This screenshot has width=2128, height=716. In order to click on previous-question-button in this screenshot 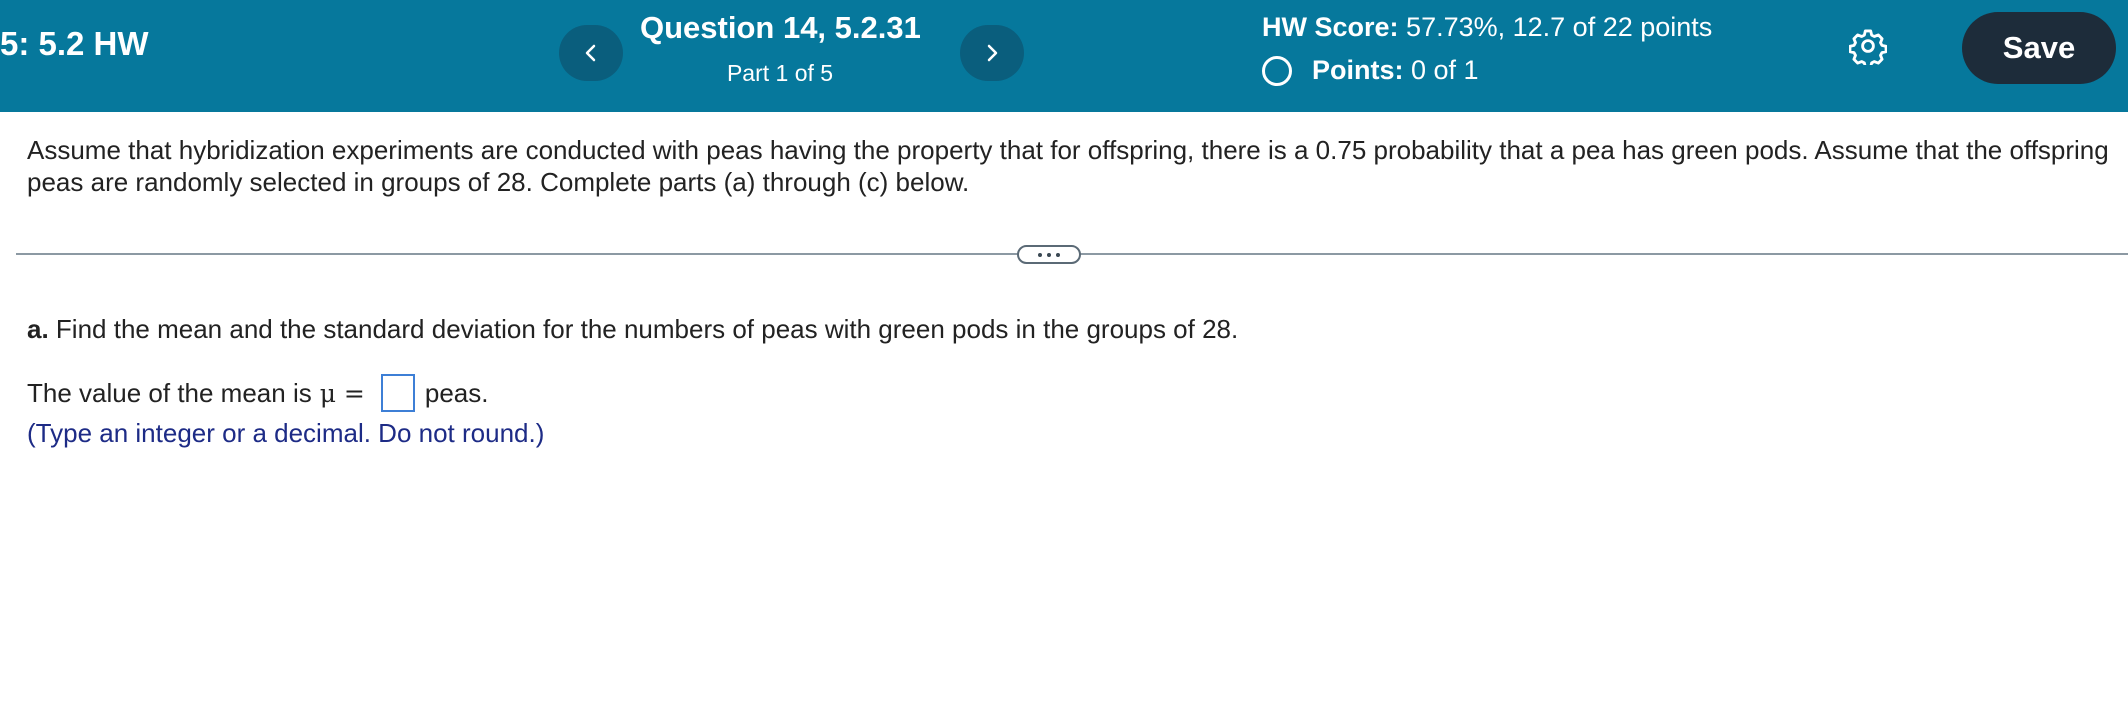, I will do `click(591, 53)`.